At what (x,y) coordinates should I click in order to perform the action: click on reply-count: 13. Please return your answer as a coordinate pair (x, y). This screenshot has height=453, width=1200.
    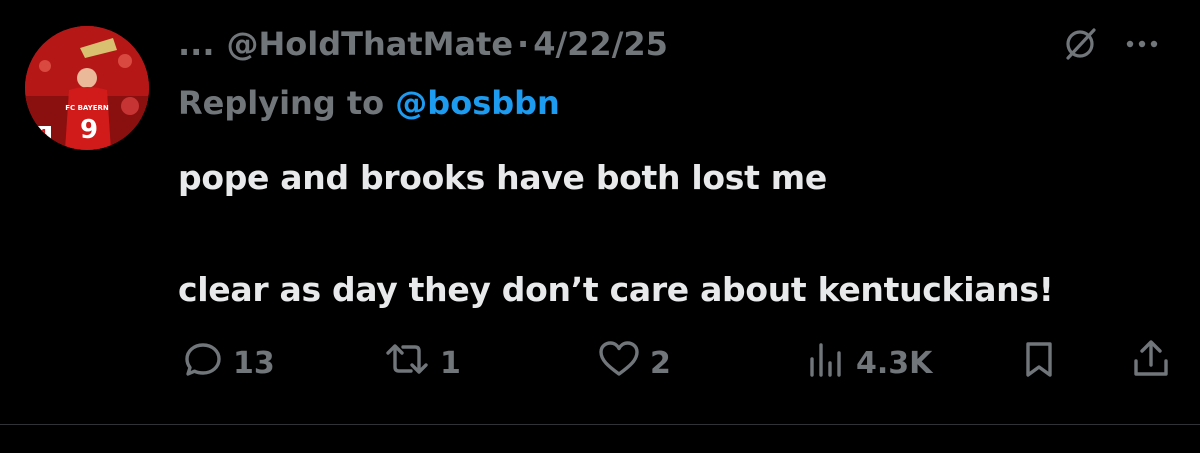
    Looking at the image, I should click on (254, 363).